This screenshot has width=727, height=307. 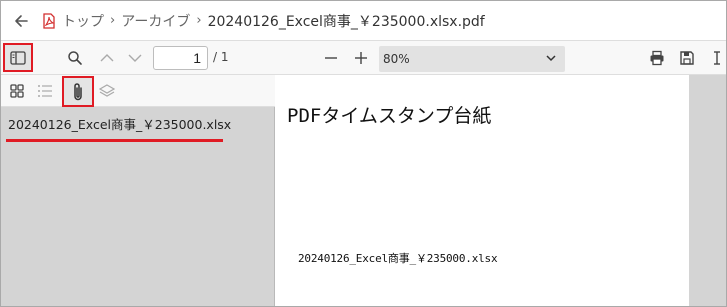 I want to click on printer-icon, so click(x=657, y=58).